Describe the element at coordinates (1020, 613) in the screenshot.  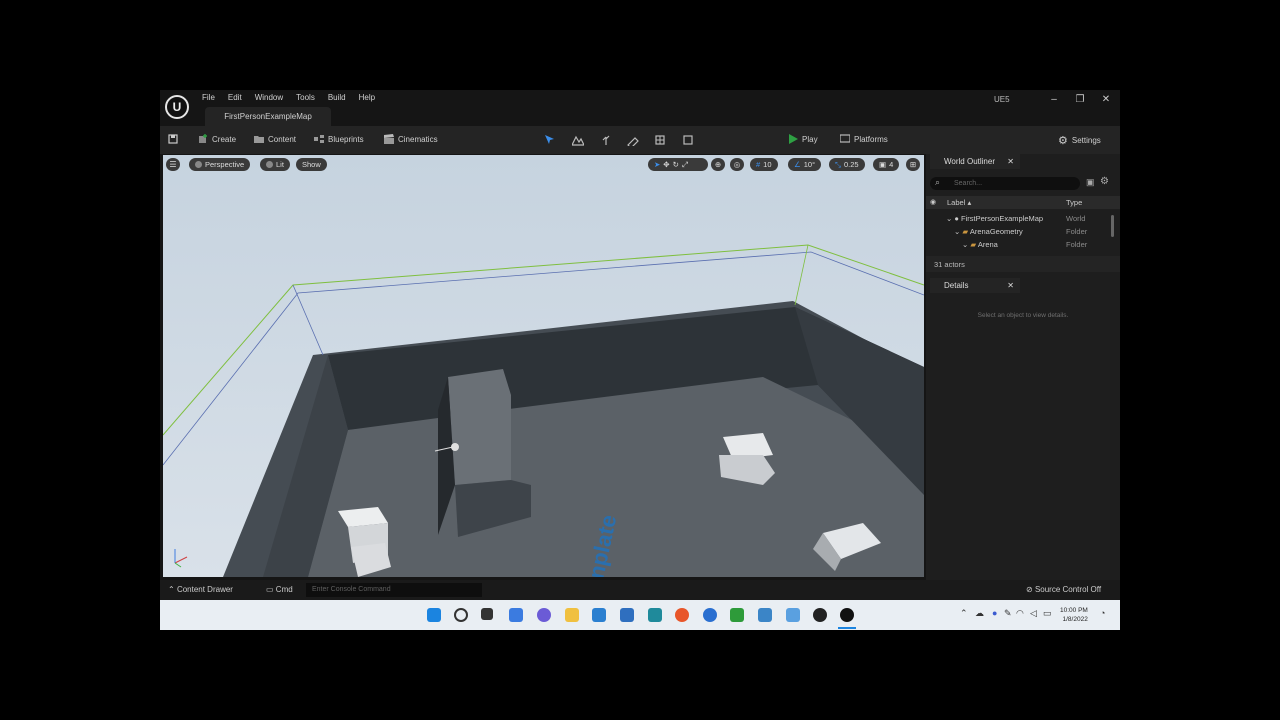
I see `wifi-icon: ◠` at that location.